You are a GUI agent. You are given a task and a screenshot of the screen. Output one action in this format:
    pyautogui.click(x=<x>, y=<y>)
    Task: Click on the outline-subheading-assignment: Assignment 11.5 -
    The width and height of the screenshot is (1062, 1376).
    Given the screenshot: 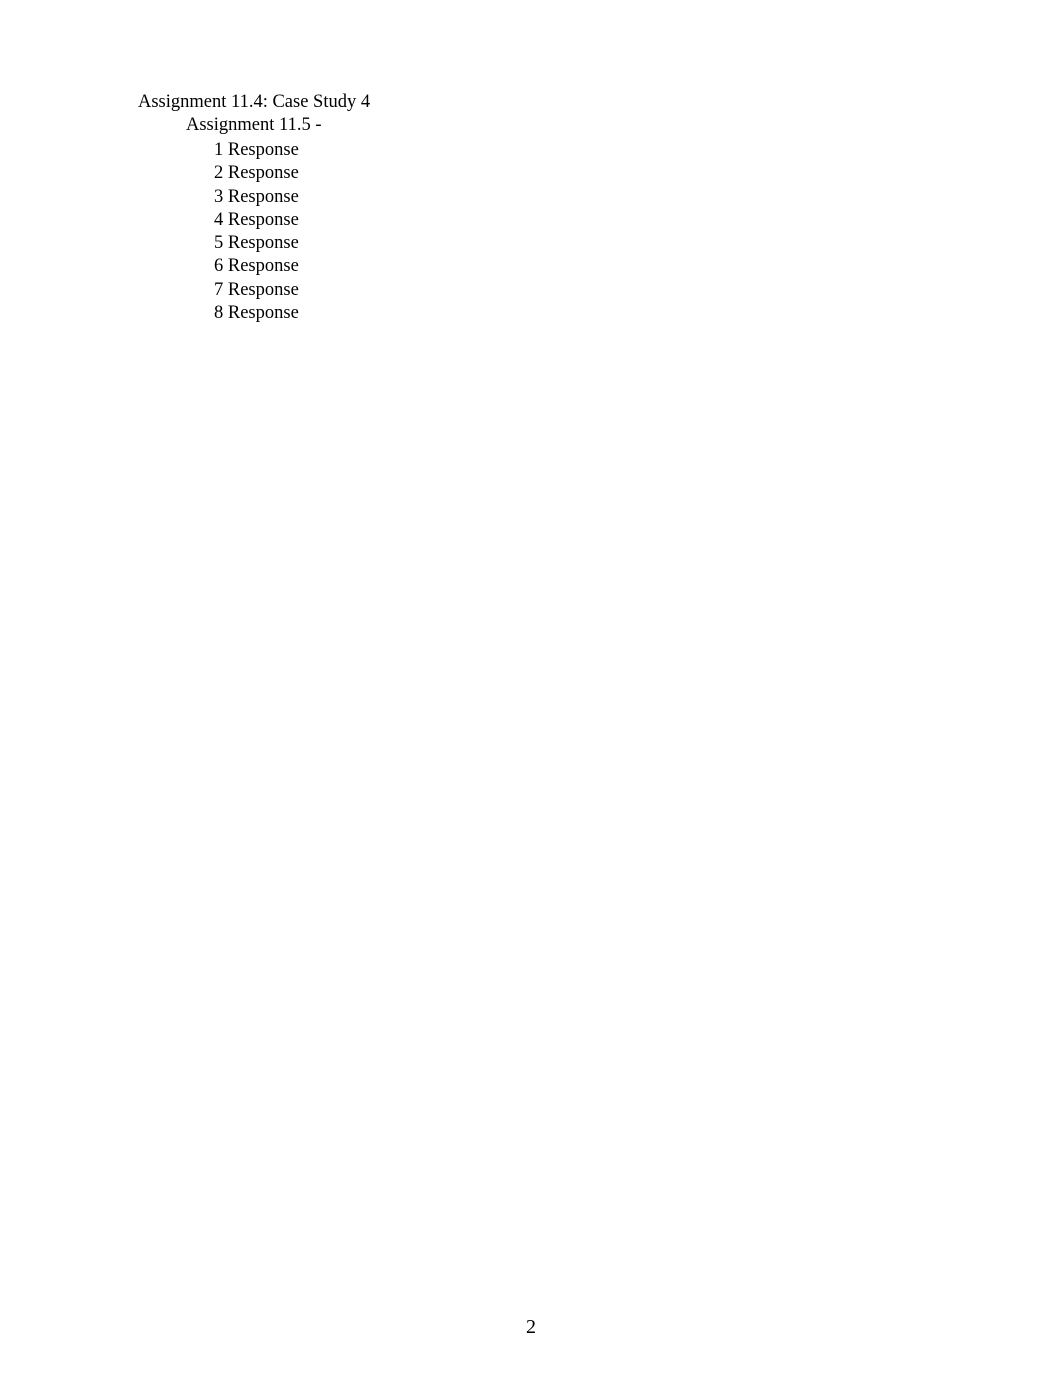 What is the action you would take?
    pyautogui.click(x=254, y=125)
    